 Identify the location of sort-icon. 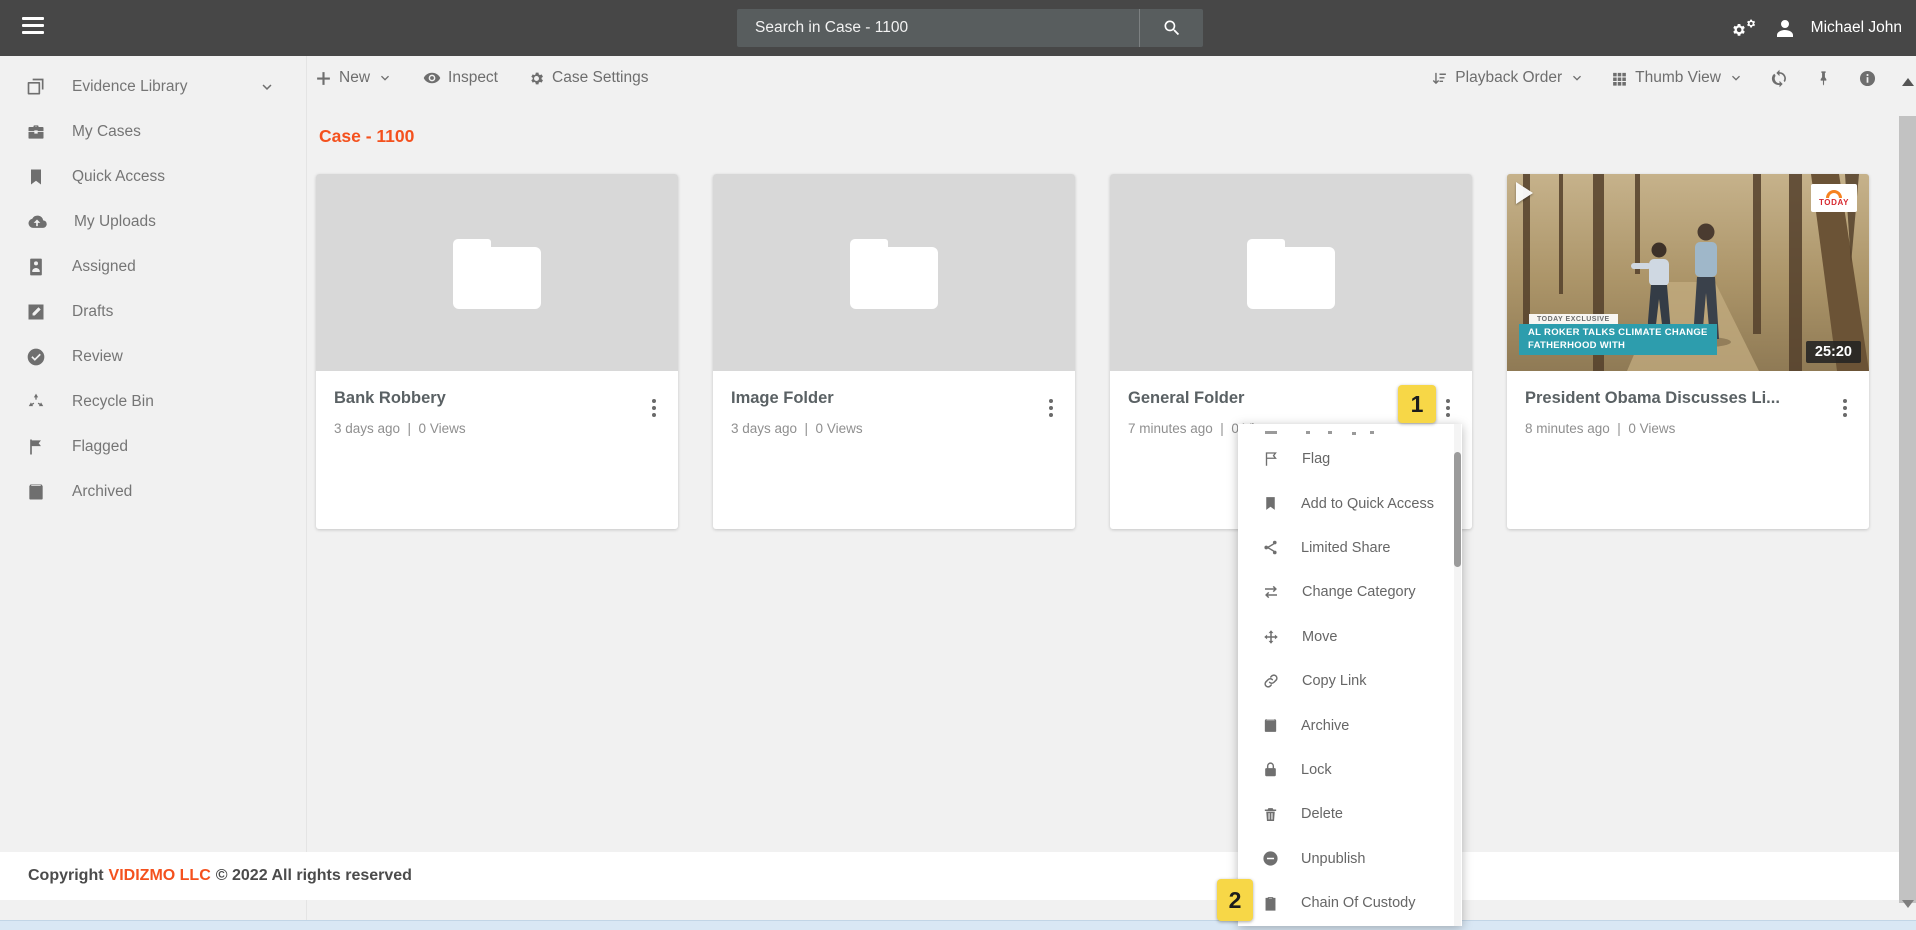
(1440, 78).